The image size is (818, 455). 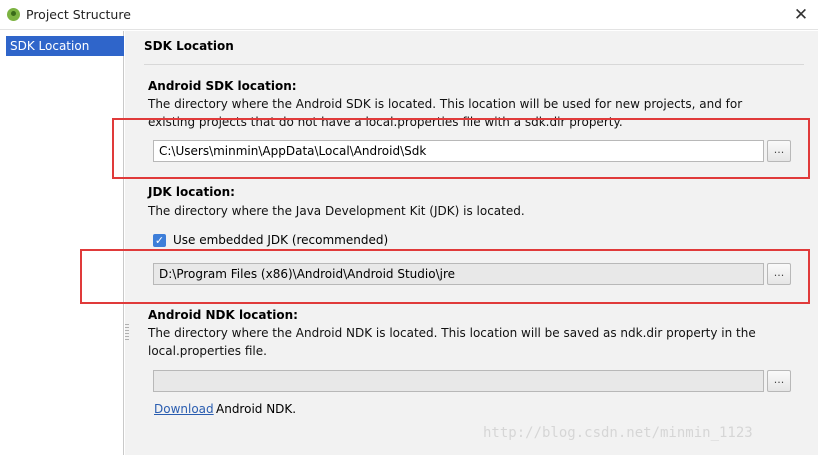 I want to click on annotation-box-sdk, so click(x=461, y=148).